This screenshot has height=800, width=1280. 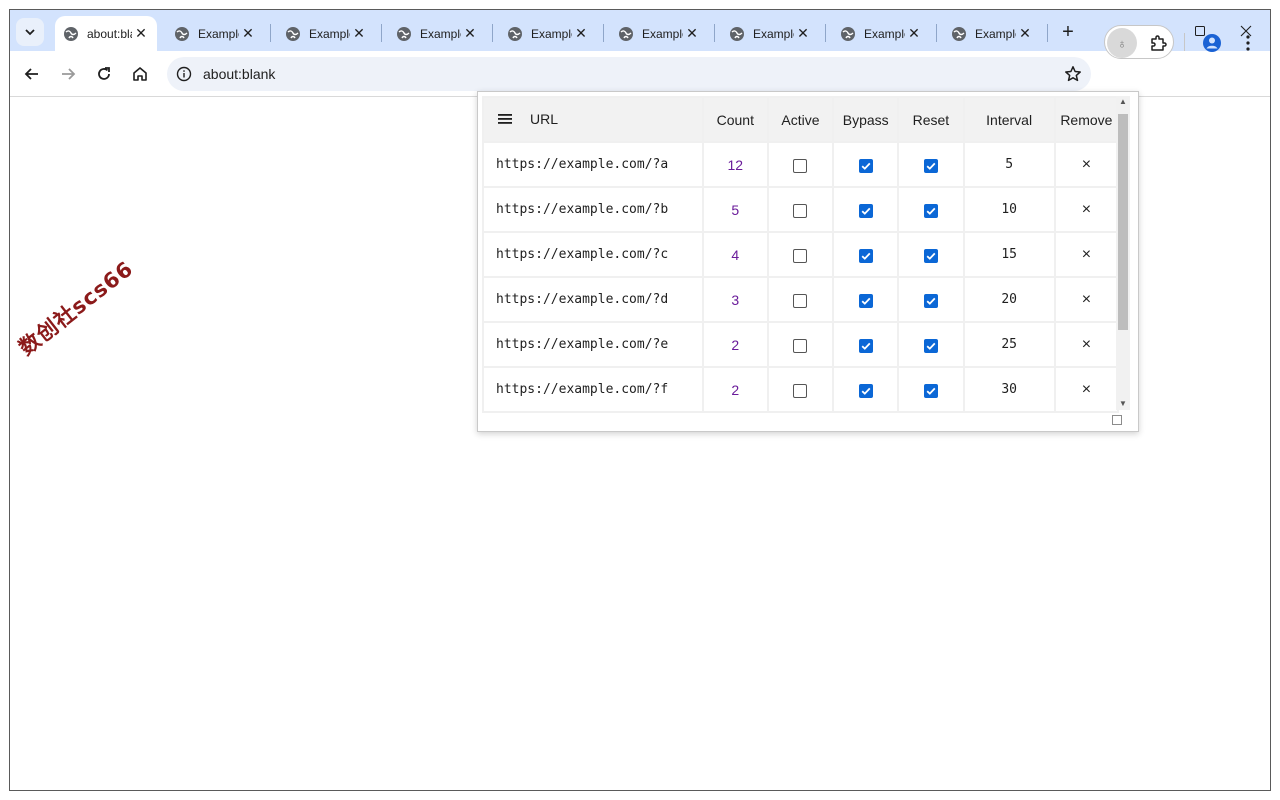 What do you see at coordinates (1122, 43) in the screenshot?
I see `extension-action-button: ♁` at bounding box center [1122, 43].